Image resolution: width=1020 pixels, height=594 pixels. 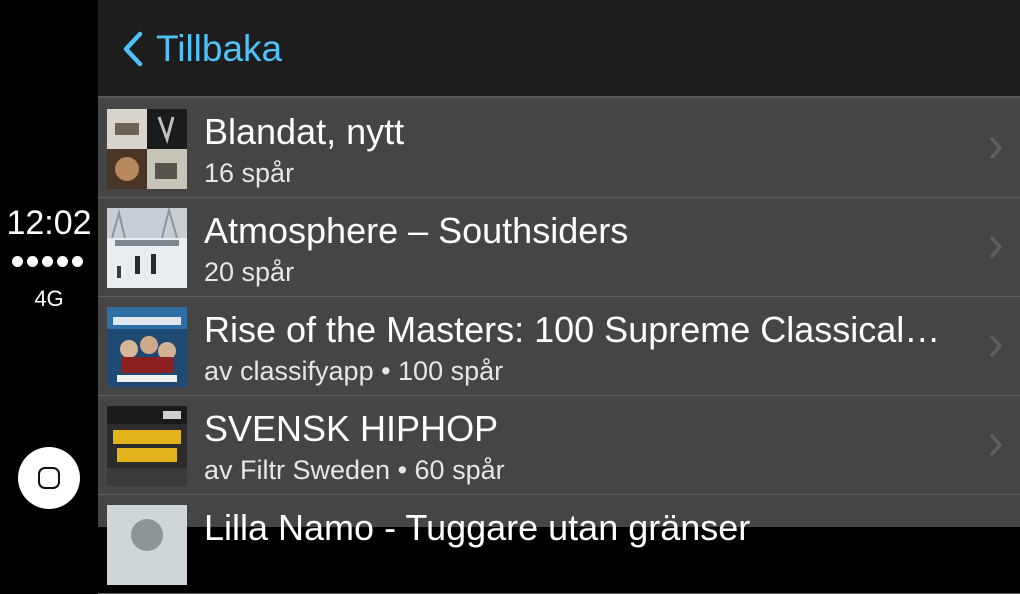 I want to click on back-button-label: Tillbaka, so click(x=219, y=48).